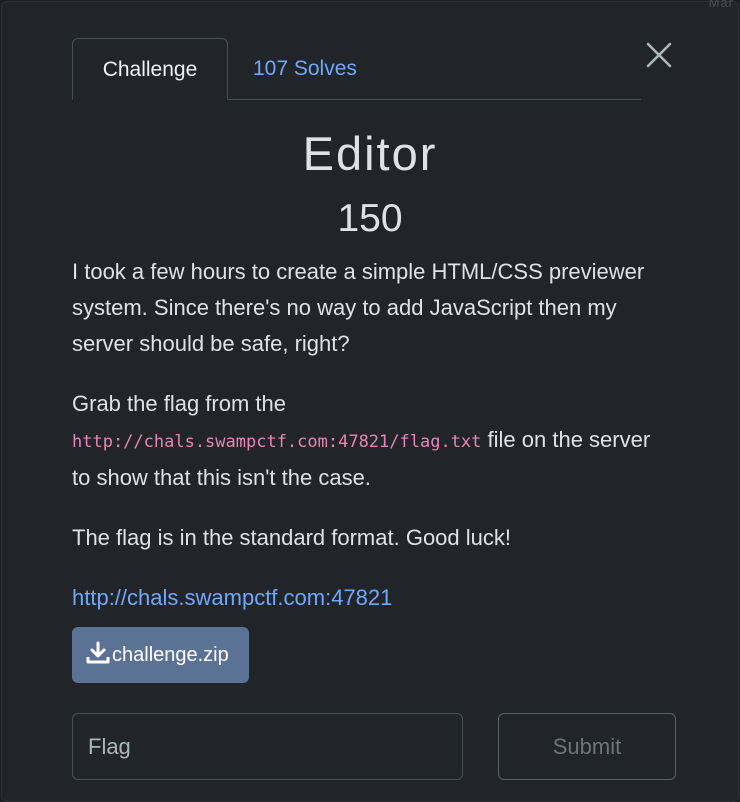 Image resolution: width=740 pixels, height=802 pixels. What do you see at coordinates (277, 442) in the screenshot?
I see `flag-url-code: http://chals.swampctf.com:47821/flag.txt` at bounding box center [277, 442].